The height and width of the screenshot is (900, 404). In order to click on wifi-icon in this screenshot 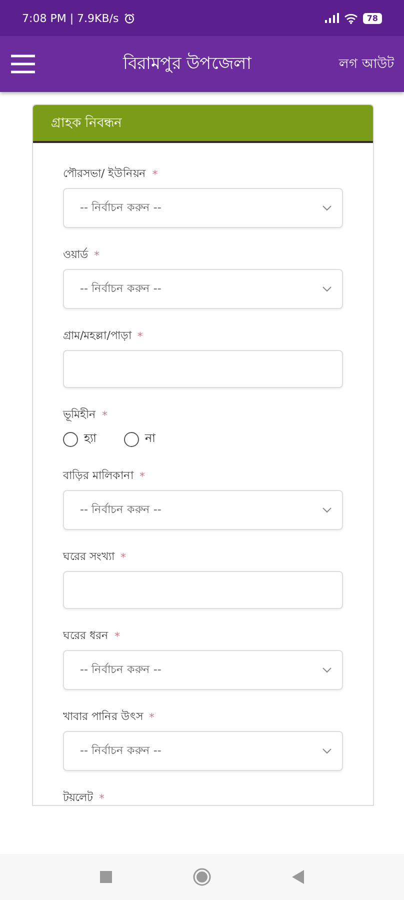, I will do `click(351, 18)`.